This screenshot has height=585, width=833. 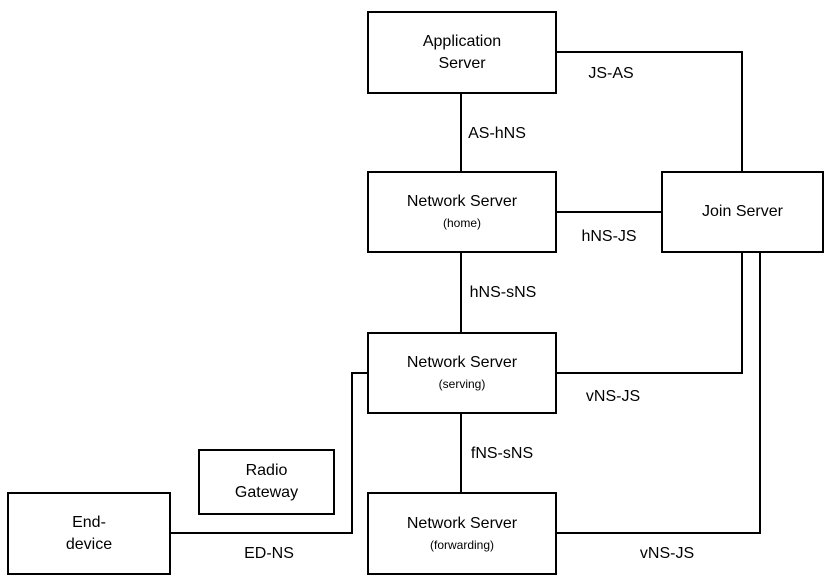 What do you see at coordinates (611, 73) in the screenshot?
I see `label-js-as: JS-AS` at bounding box center [611, 73].